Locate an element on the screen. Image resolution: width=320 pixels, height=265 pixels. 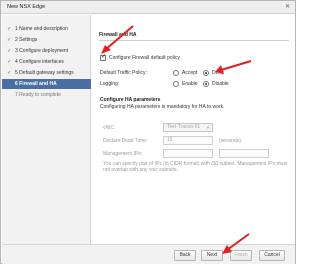
arrow-to-checkbox is located at coordinates (117, 39).